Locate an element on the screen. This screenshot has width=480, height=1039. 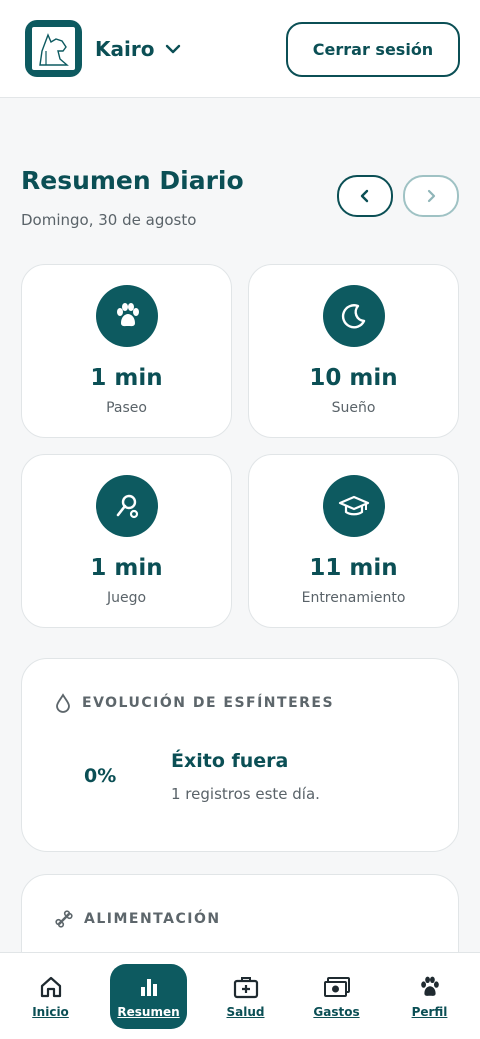
result-subtitle: 1 registros este día. is located at coordinates (245, 794).